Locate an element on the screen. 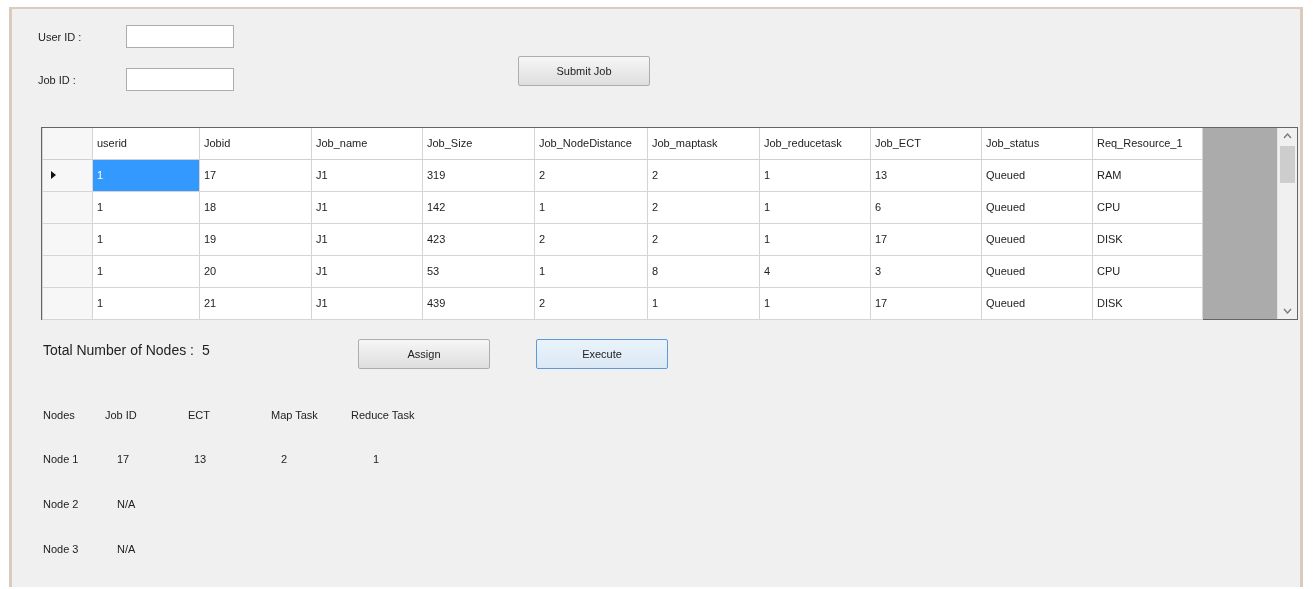  table-cell: 21 is located at coordinates (255, 303).